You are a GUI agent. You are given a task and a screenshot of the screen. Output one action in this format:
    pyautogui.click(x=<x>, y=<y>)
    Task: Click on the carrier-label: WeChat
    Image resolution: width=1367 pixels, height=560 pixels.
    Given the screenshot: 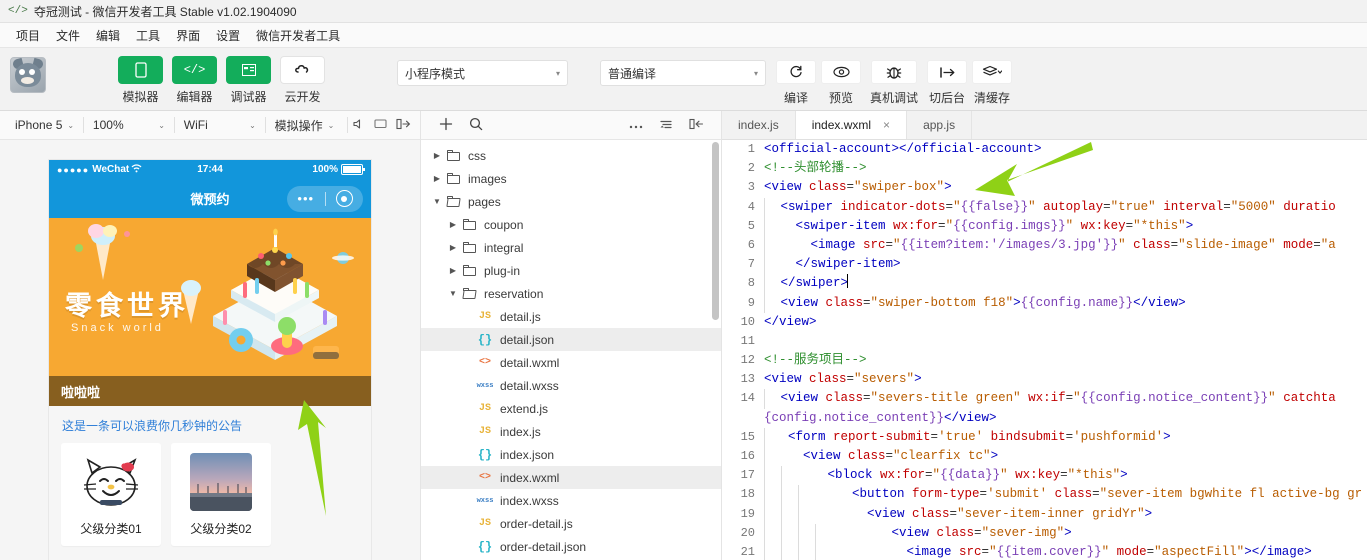 What is the action you would take?
    pyautogui.click(x=111, y=170)
    